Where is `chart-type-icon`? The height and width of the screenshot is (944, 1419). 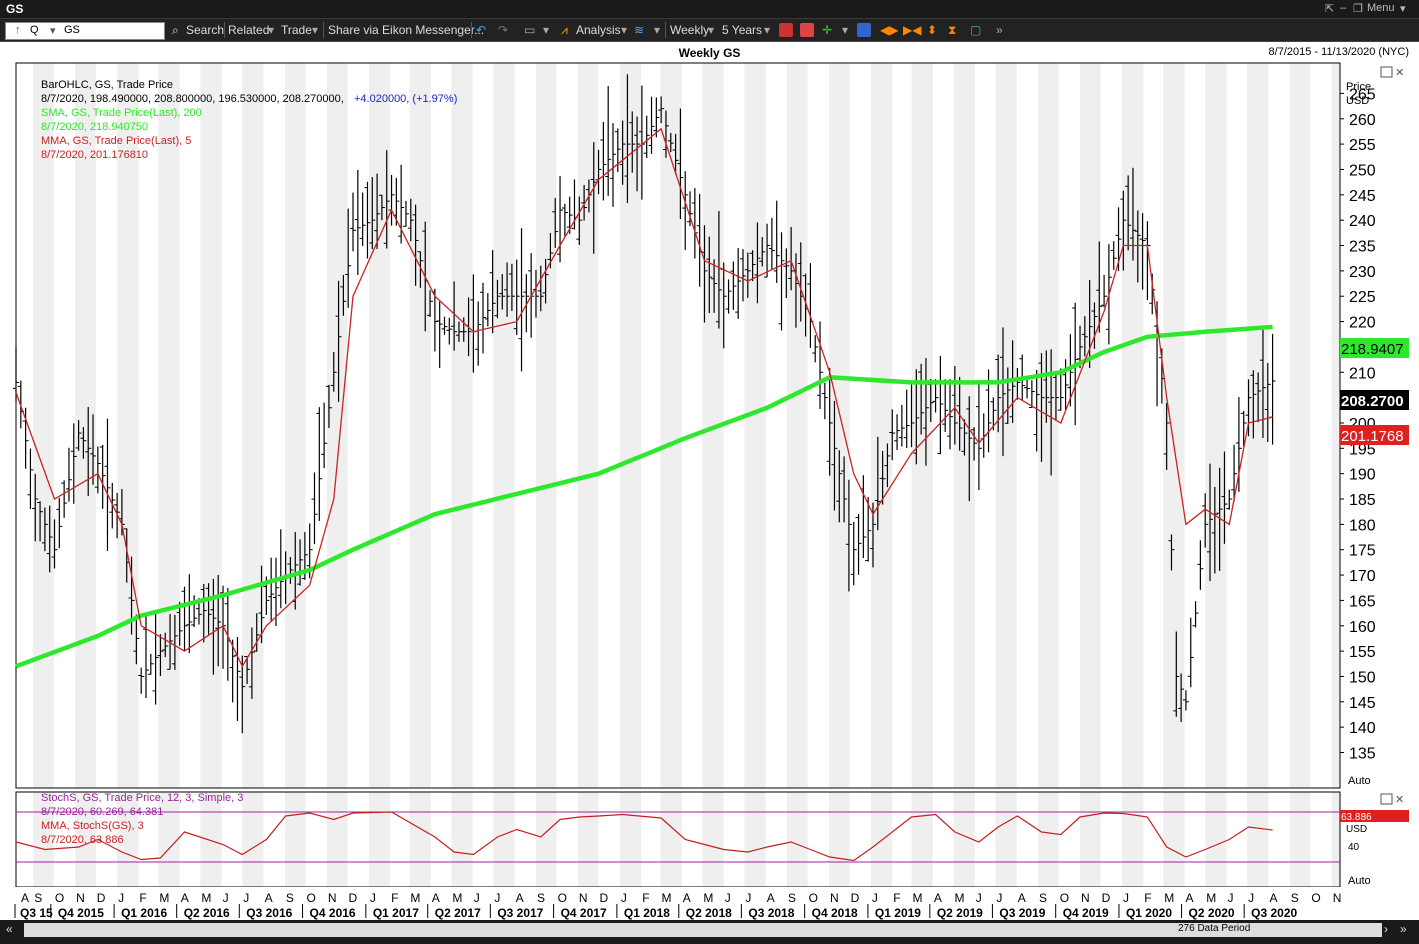
chart-type-icon is located at coordinates (786, 30).